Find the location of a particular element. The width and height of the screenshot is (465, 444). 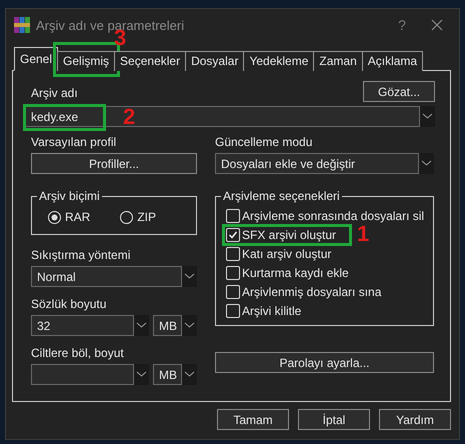

field-label: Sıkıştırma yöntemi is located at coordinates (81, 255).